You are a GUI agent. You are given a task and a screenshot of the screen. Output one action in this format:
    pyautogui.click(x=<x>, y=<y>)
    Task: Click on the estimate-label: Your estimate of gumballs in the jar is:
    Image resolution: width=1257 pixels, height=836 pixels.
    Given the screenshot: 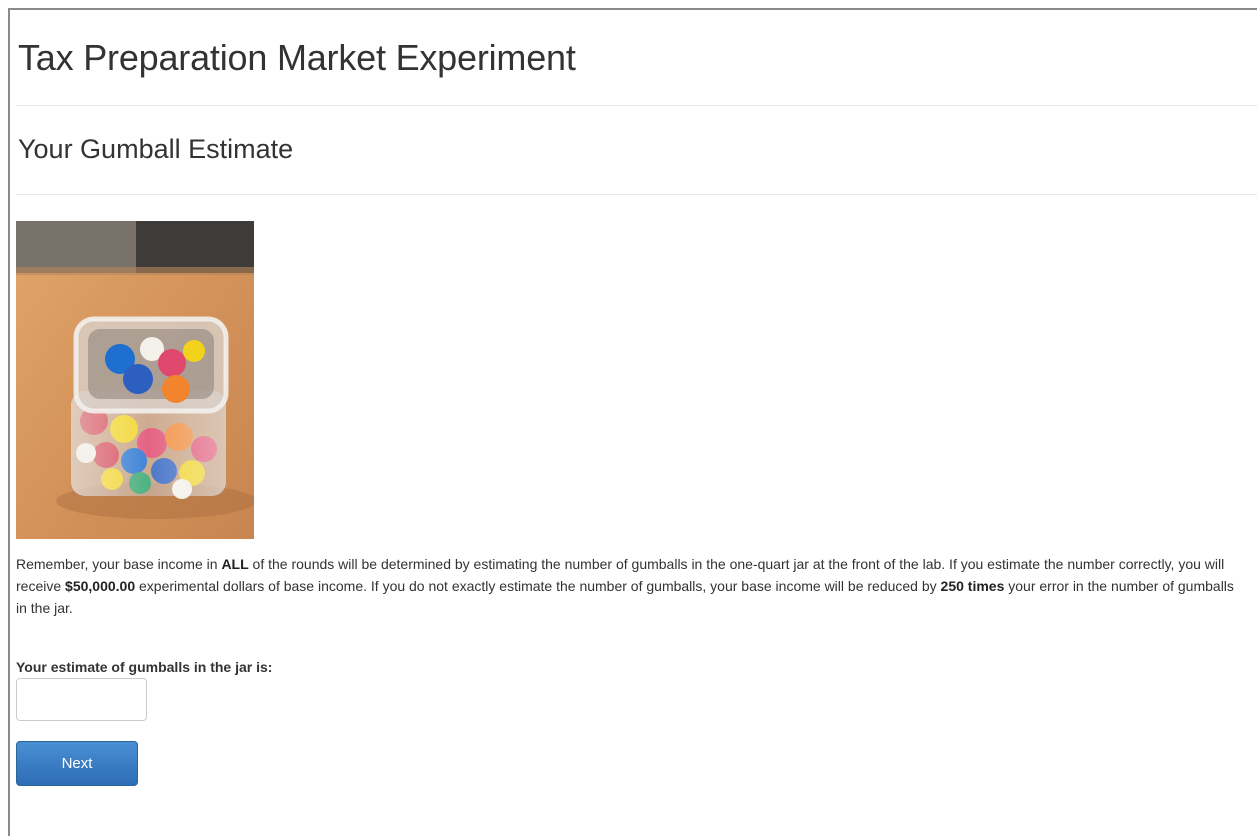 What is the action you would take?
    pyautogui.click(x=144, y=667)
    